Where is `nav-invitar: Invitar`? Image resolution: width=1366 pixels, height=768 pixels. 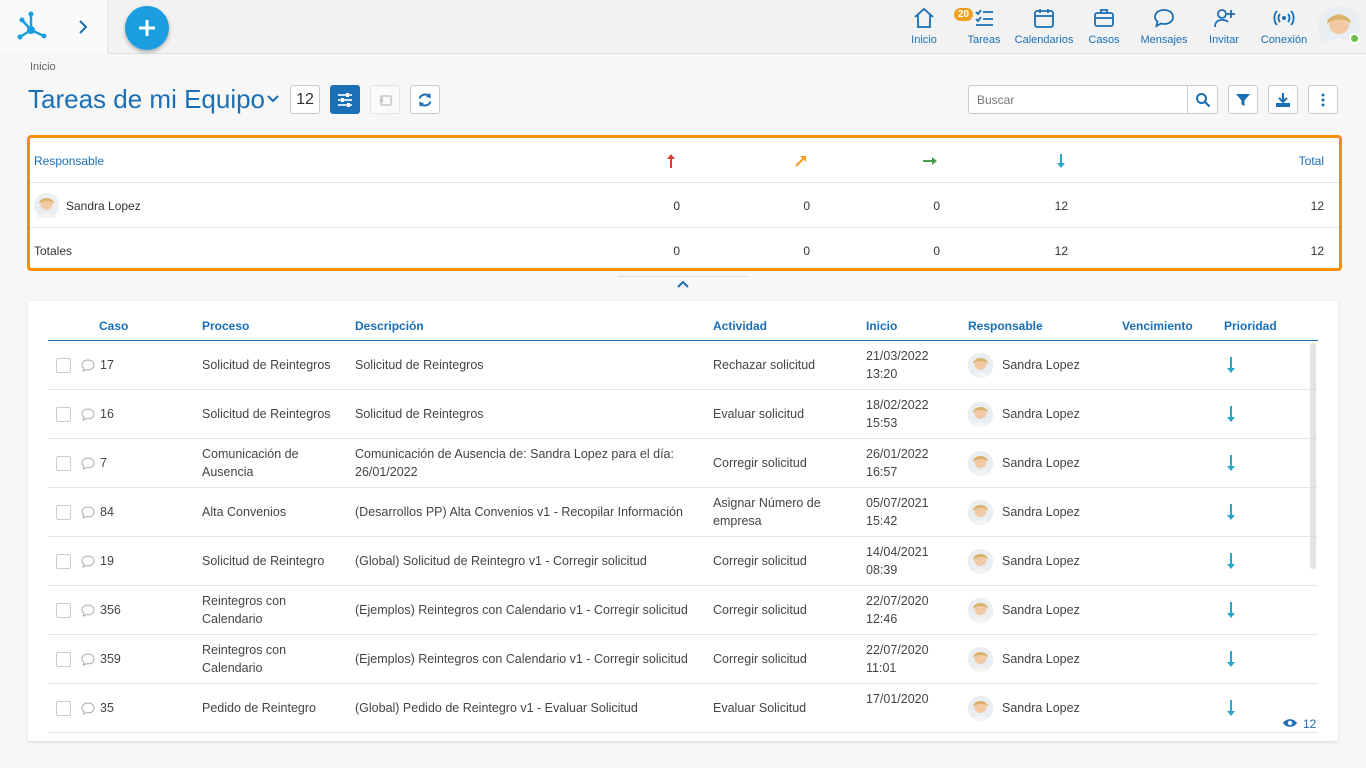
nav-invitar: Invitar is located at coordinates (1224, 28).